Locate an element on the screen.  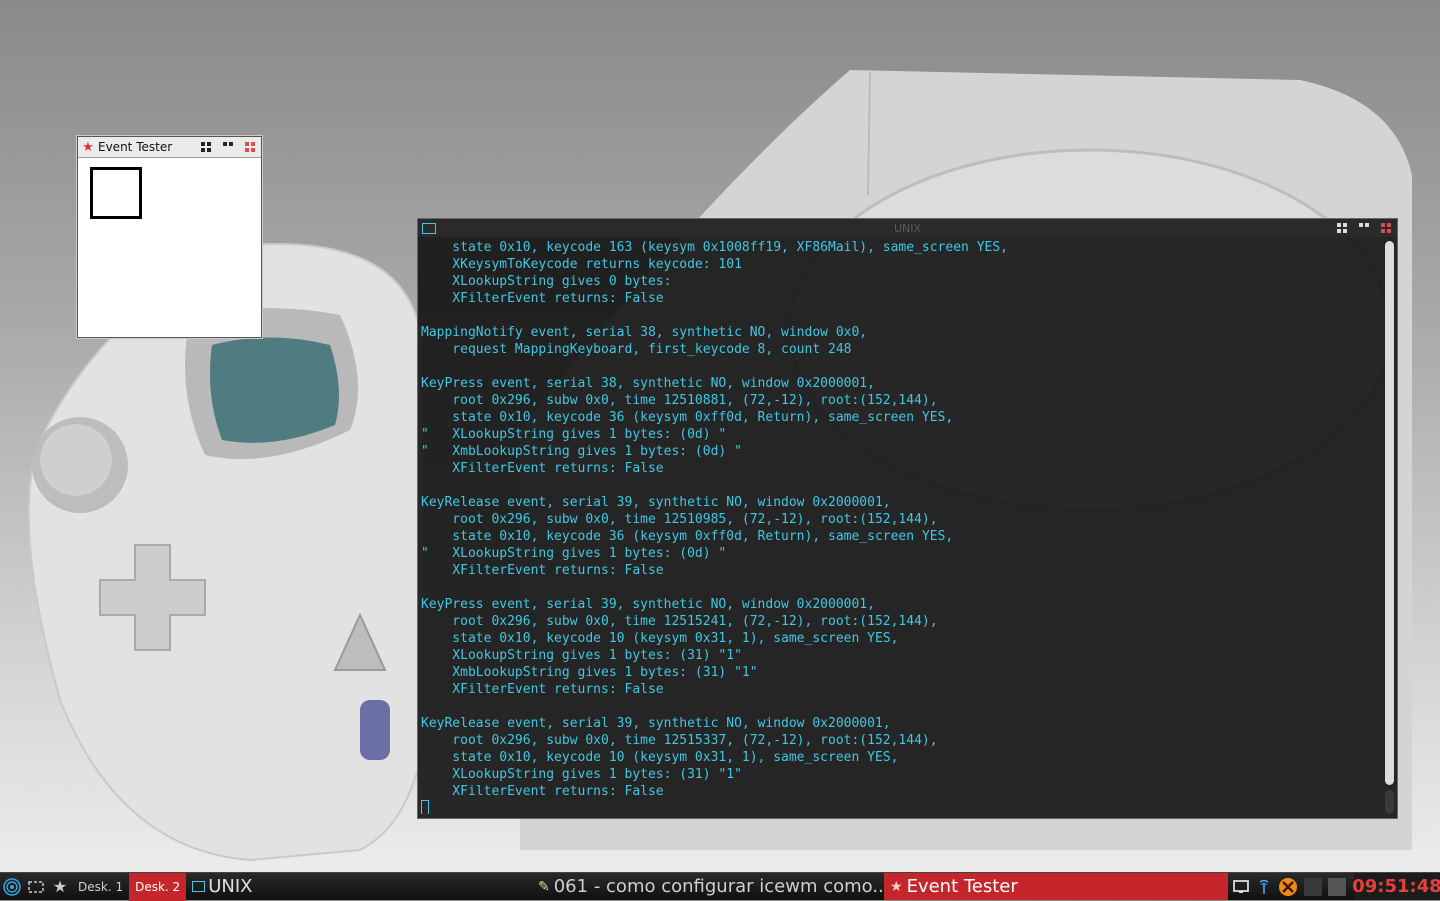
taskbar-unix-task: UNIX is located at coordinates (354, 886).